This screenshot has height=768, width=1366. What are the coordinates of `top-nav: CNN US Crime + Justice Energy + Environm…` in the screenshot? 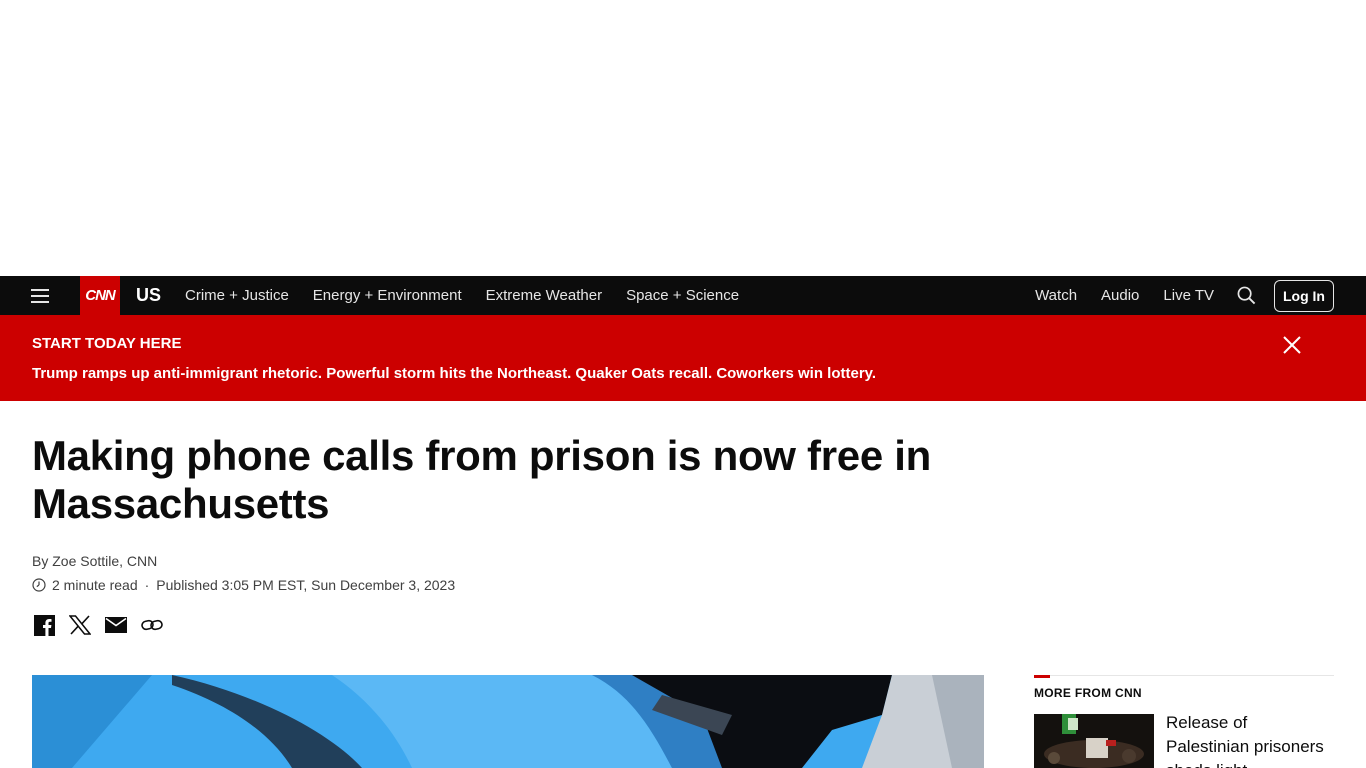 It's located at (683, 295).